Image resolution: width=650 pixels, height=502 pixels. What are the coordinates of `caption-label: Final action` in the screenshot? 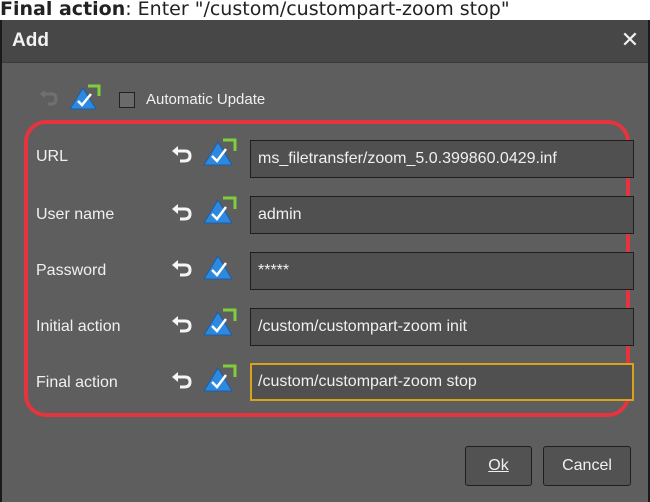 It's located at (63, 10).